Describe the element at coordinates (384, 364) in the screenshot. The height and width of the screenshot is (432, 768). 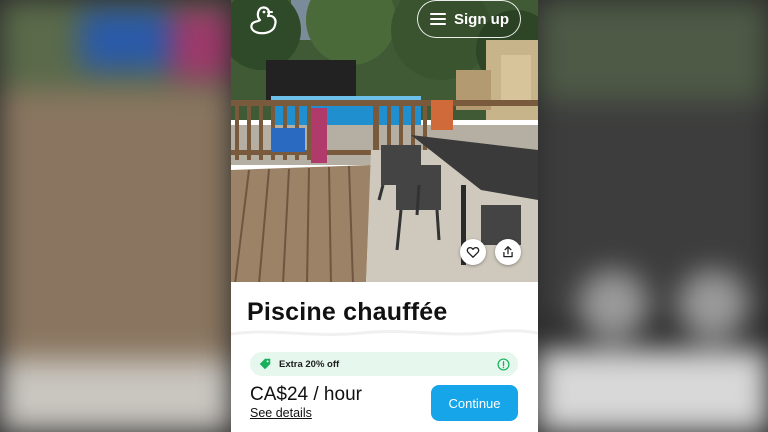
I see `promo-banner: Extra 20% off` at that location.